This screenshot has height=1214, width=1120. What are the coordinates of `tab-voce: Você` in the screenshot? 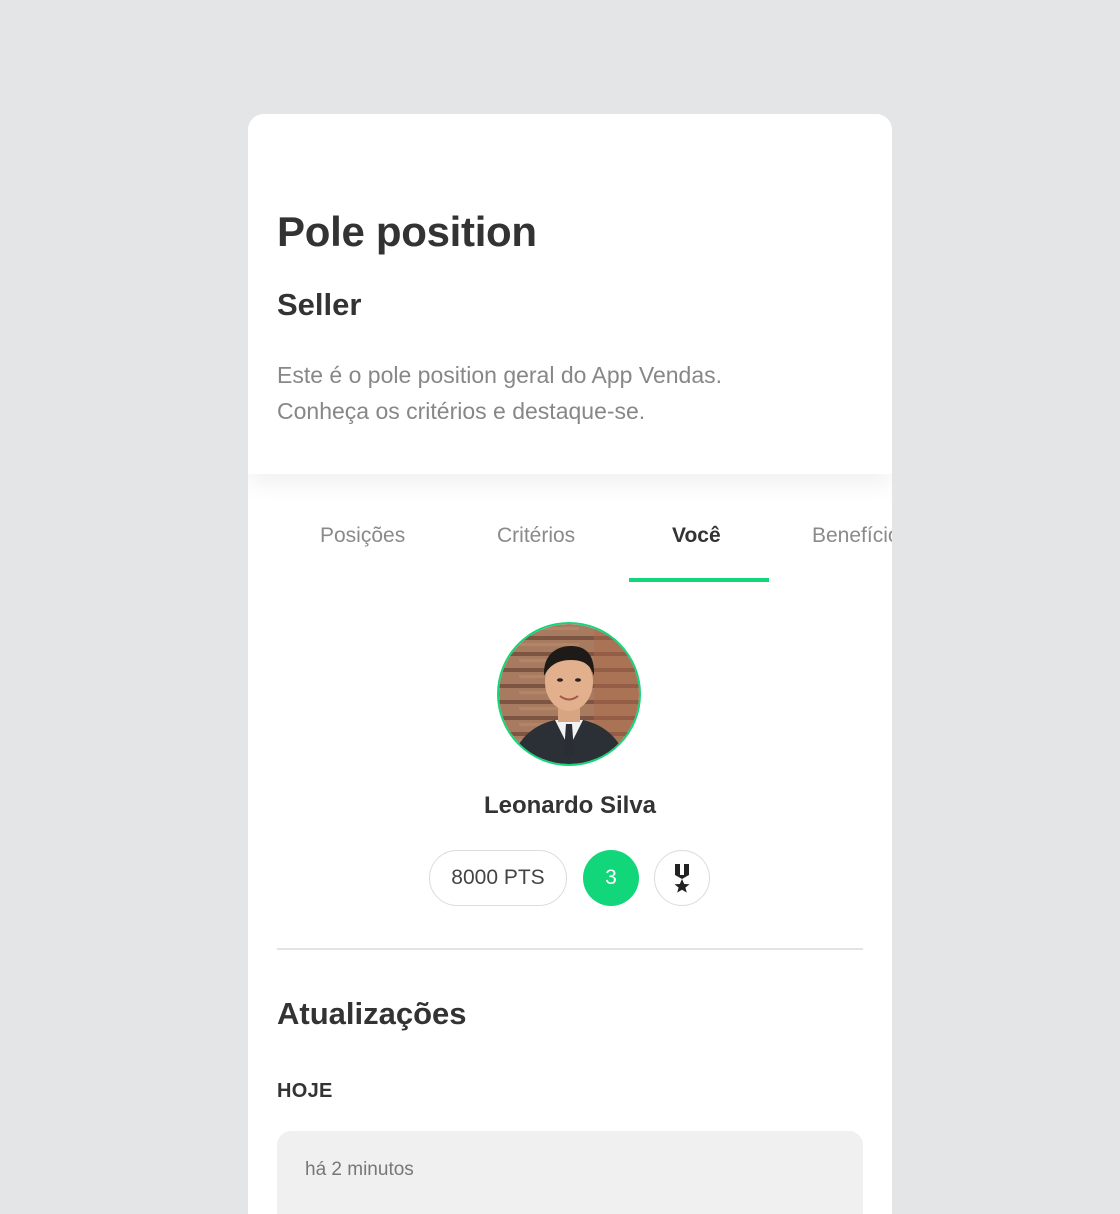 It's located at (696, 553).